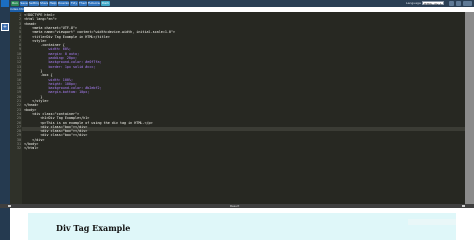 The width and height of the screenshot is (474, 240). Describe the element at coordinates (242, 226) in the screenshot. I see `preview-container: Div Tag Example` at that location.